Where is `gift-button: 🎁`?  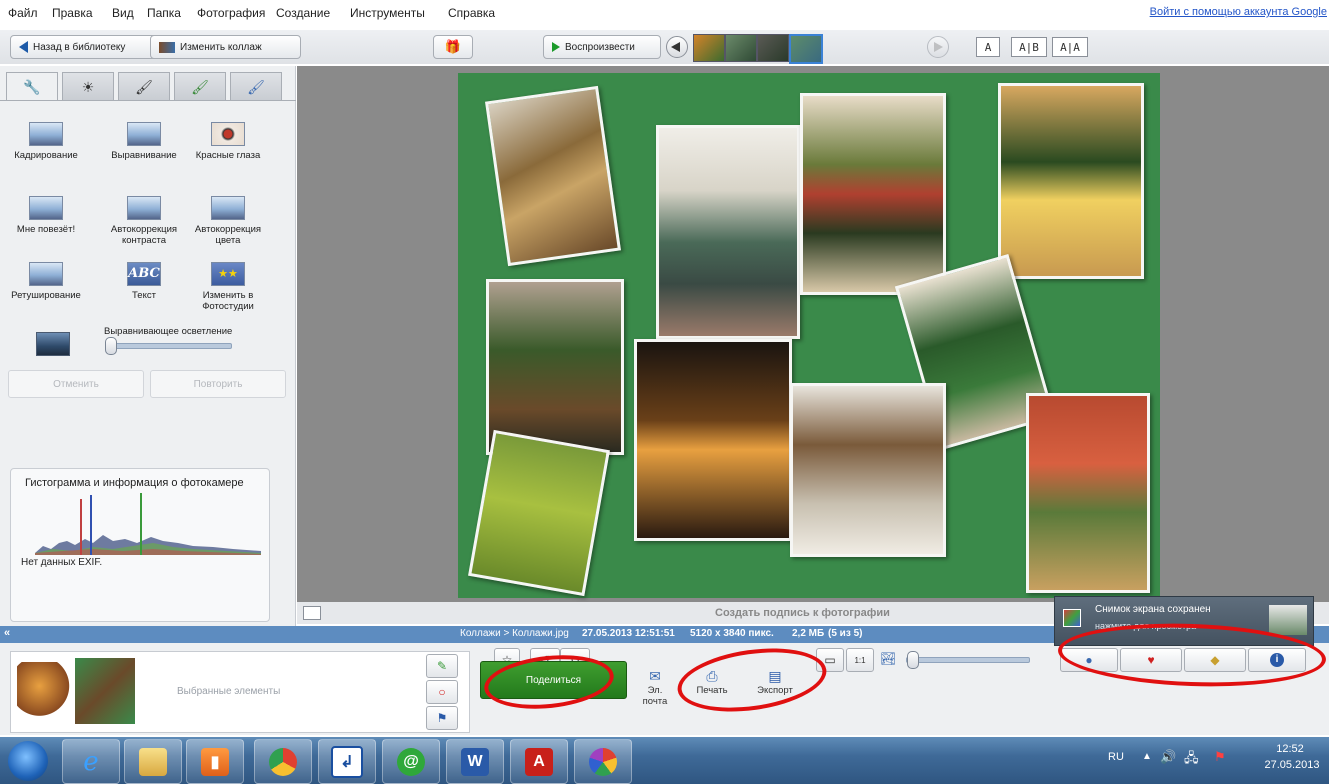
gift-button: 🎁 is located at coordinates (453, 47).